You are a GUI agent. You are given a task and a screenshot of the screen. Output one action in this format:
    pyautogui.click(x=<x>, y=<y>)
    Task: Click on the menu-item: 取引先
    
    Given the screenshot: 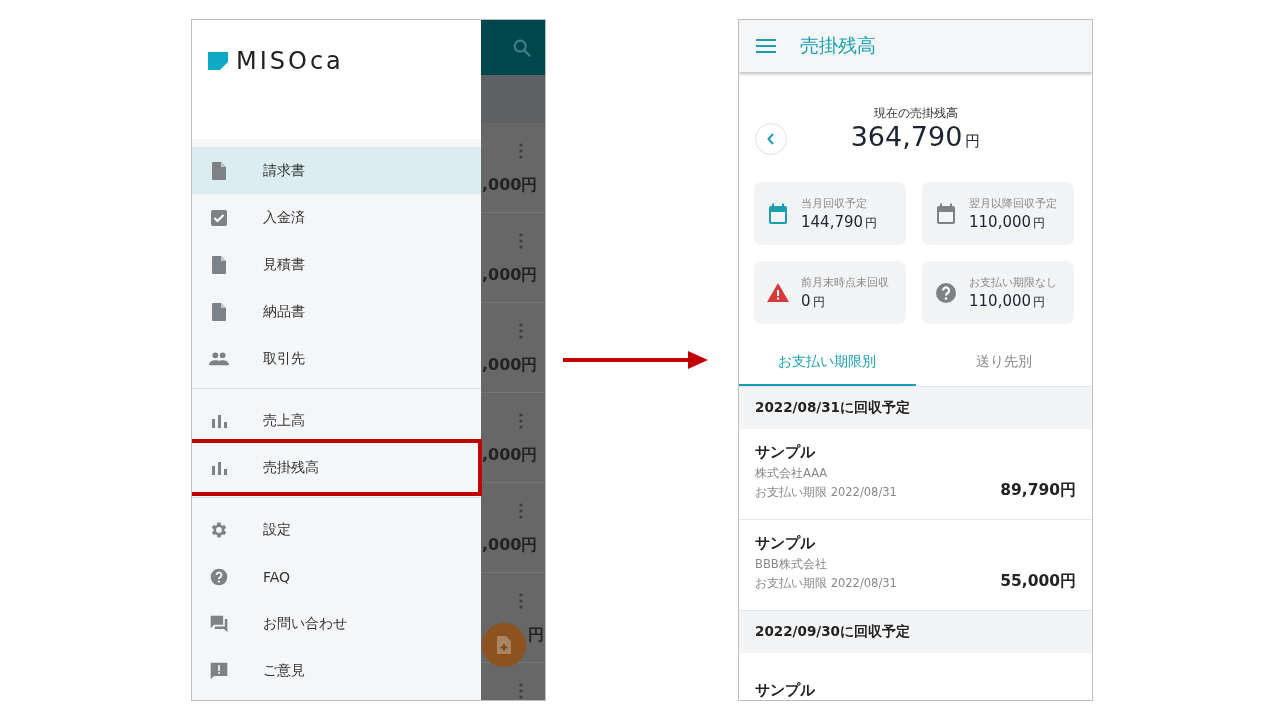 What is the action you would take?
    pyautogui.click(x=336, y=358)
    